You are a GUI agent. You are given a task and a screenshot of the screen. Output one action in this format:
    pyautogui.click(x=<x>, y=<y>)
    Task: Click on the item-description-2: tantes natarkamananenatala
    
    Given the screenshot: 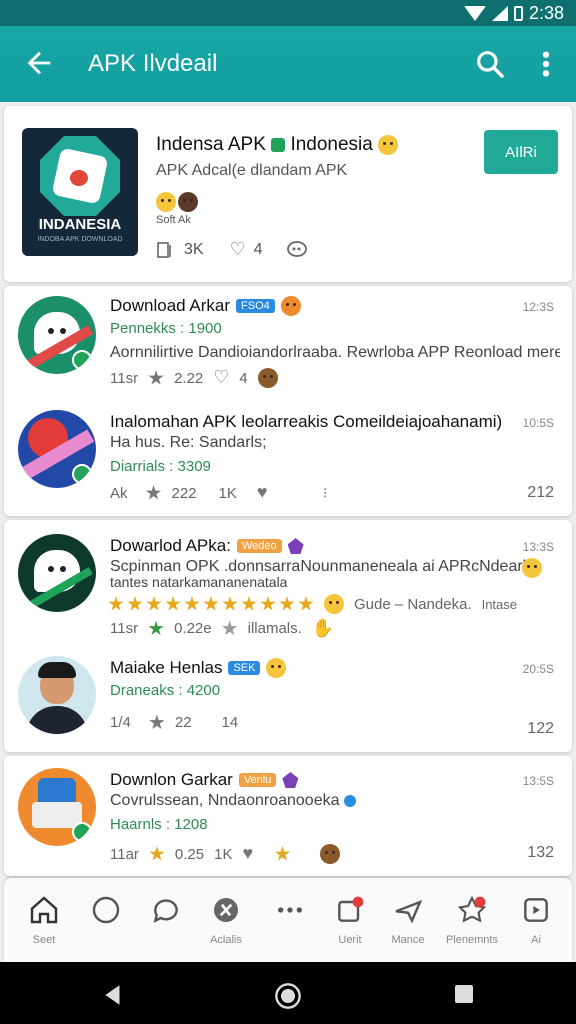 What is the action you would take?
    pyautogui.click(x=199, y=582)
    